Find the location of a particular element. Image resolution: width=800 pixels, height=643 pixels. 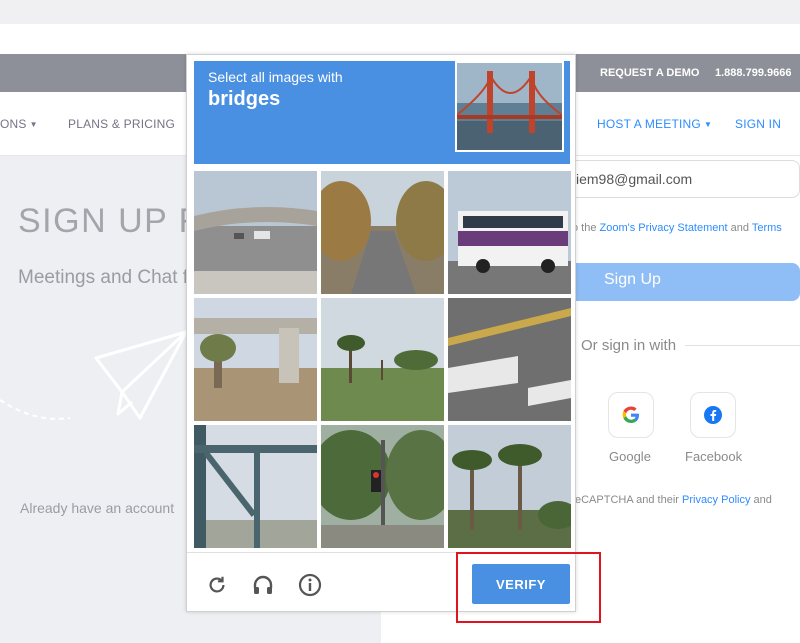

paper-plane-icon is located at coordinates (94, 375).